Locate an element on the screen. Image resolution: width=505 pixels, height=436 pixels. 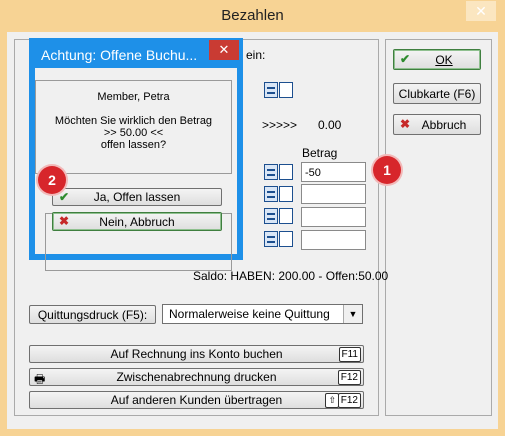
quittungsdruck-button: Quittungsdruck (F5): is located at coordinates (92, 314).